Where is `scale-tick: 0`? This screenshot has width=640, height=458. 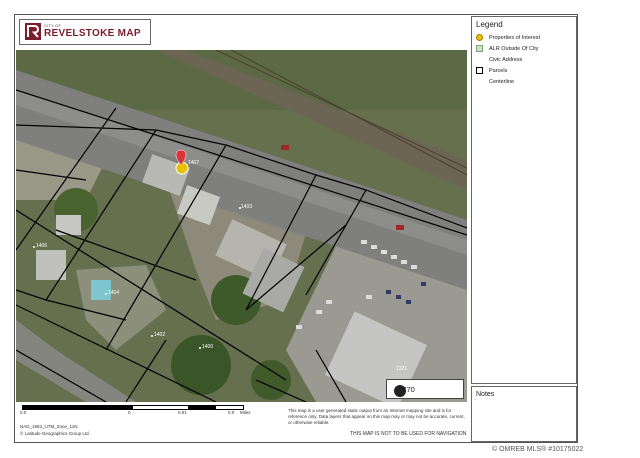
scale-tick: 0 is located at coordinates (129, 412).